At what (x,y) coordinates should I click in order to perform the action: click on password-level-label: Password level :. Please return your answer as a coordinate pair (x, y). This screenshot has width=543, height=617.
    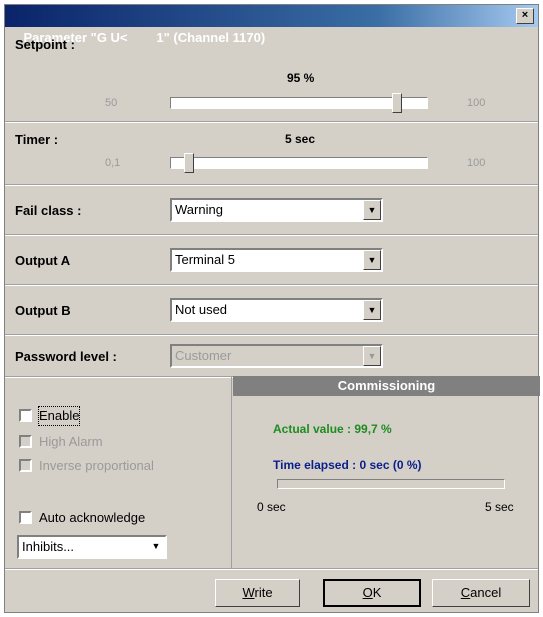
    Looking at the image, I should click on (66, 356).